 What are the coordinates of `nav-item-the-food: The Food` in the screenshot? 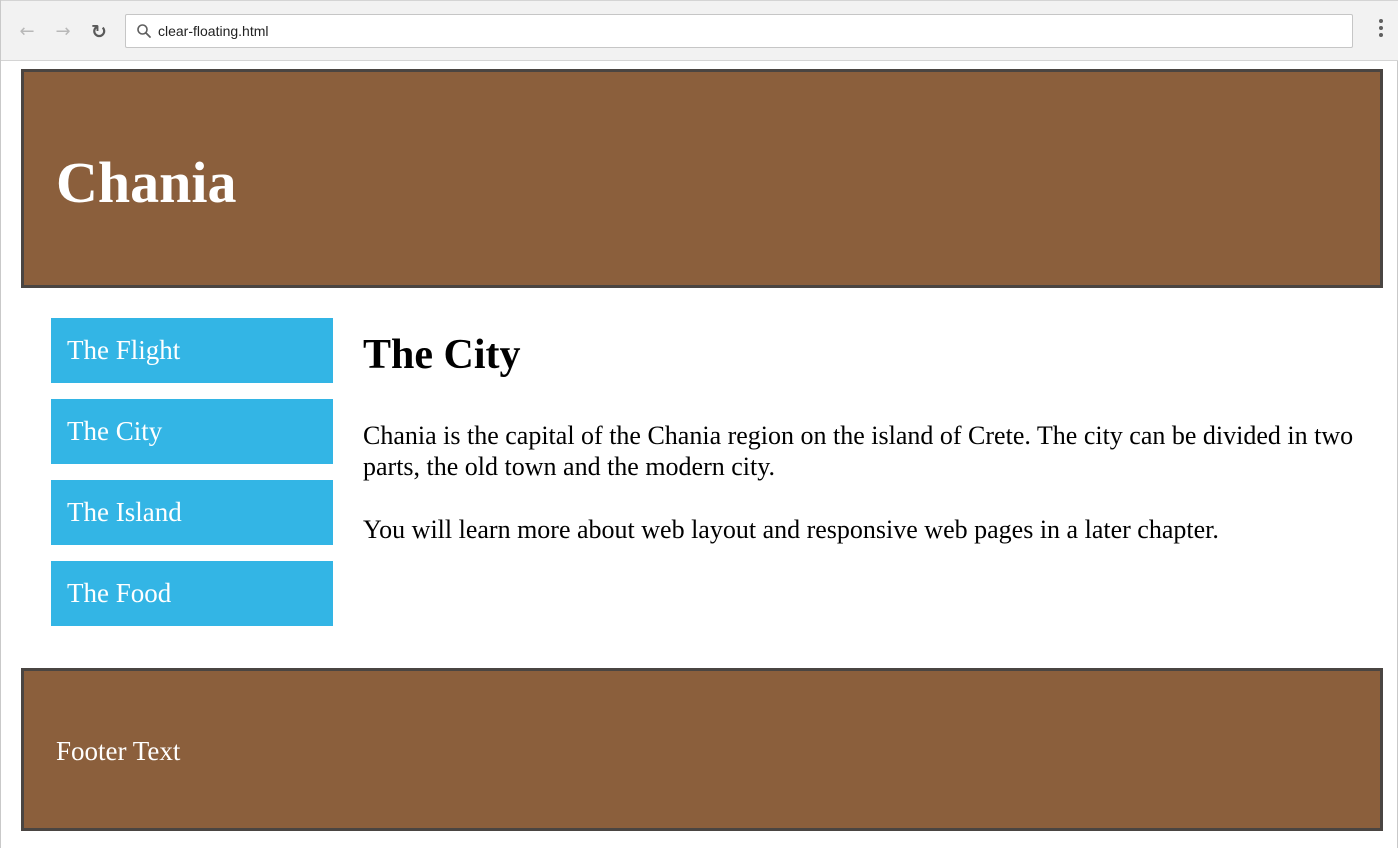 It's located at (192, 593).